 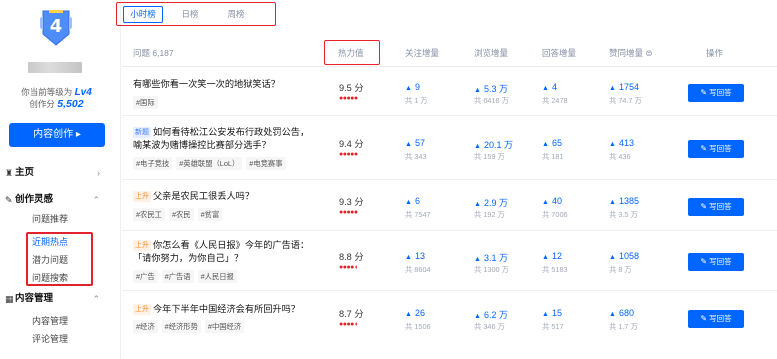 What do you see at coordinates (422, 53) in the screenshot?
I see `header-follow: 关注增量` at bounding box center [422, 53].